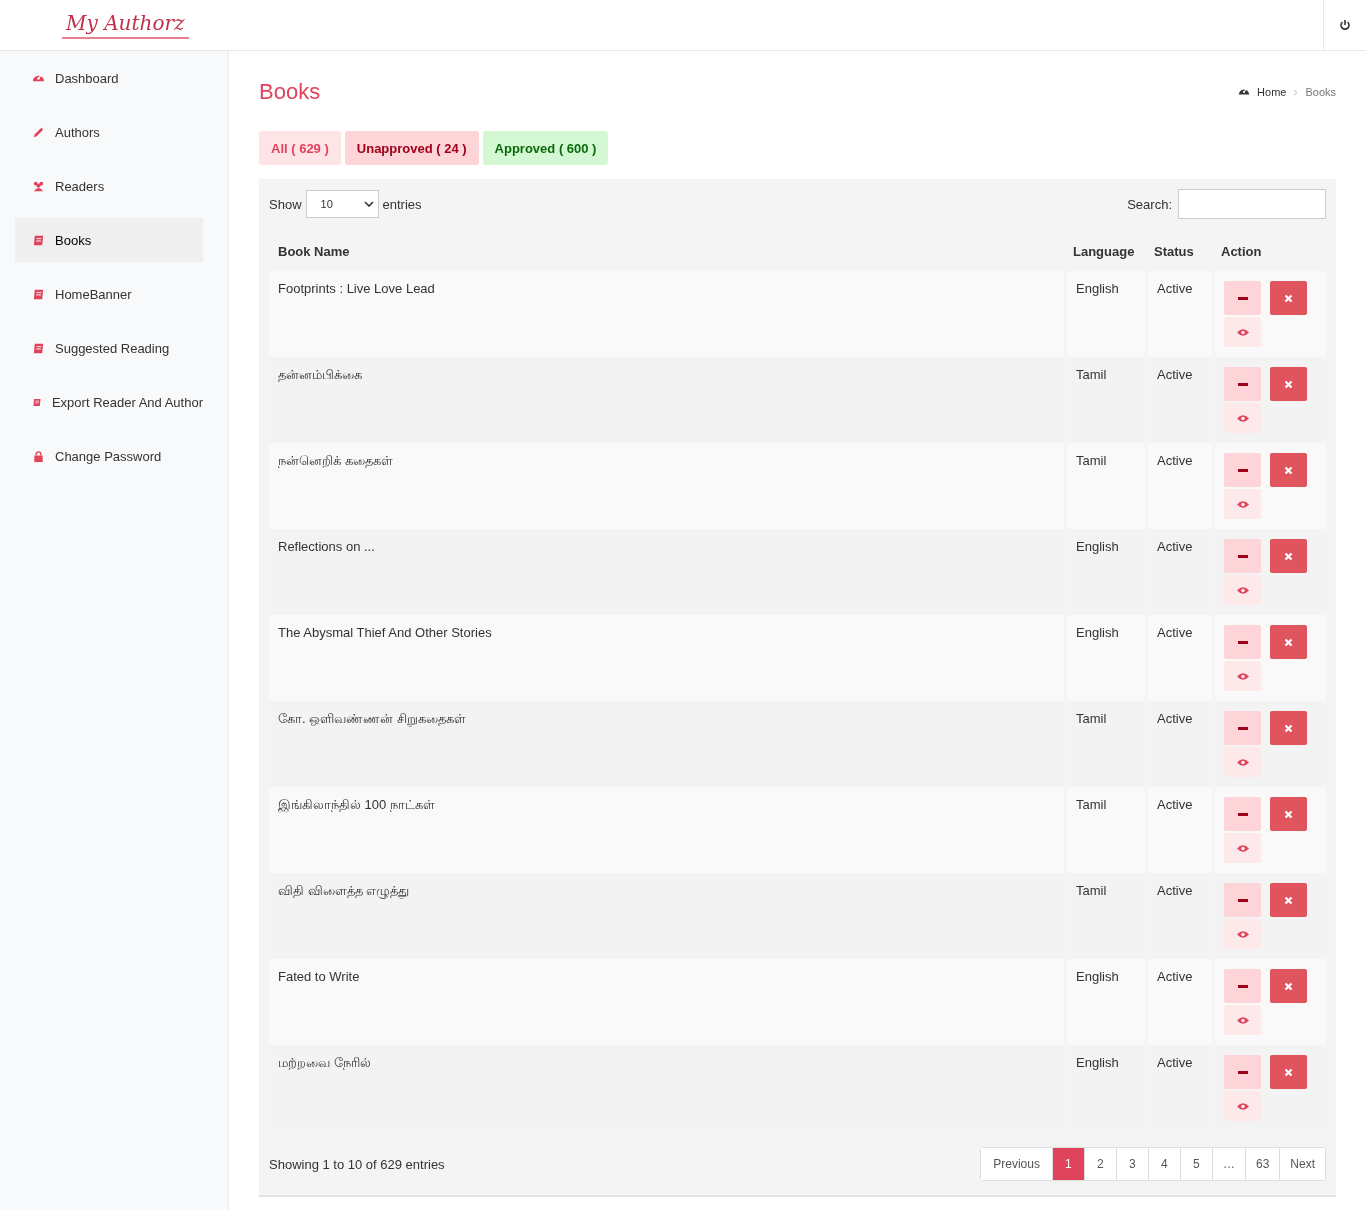 The image size is (1366, 1210). Describe the element at coordinates (666, 486) in the screenshot. I see `table-cell: நன்னெறிக் கதைகள்` at that location.